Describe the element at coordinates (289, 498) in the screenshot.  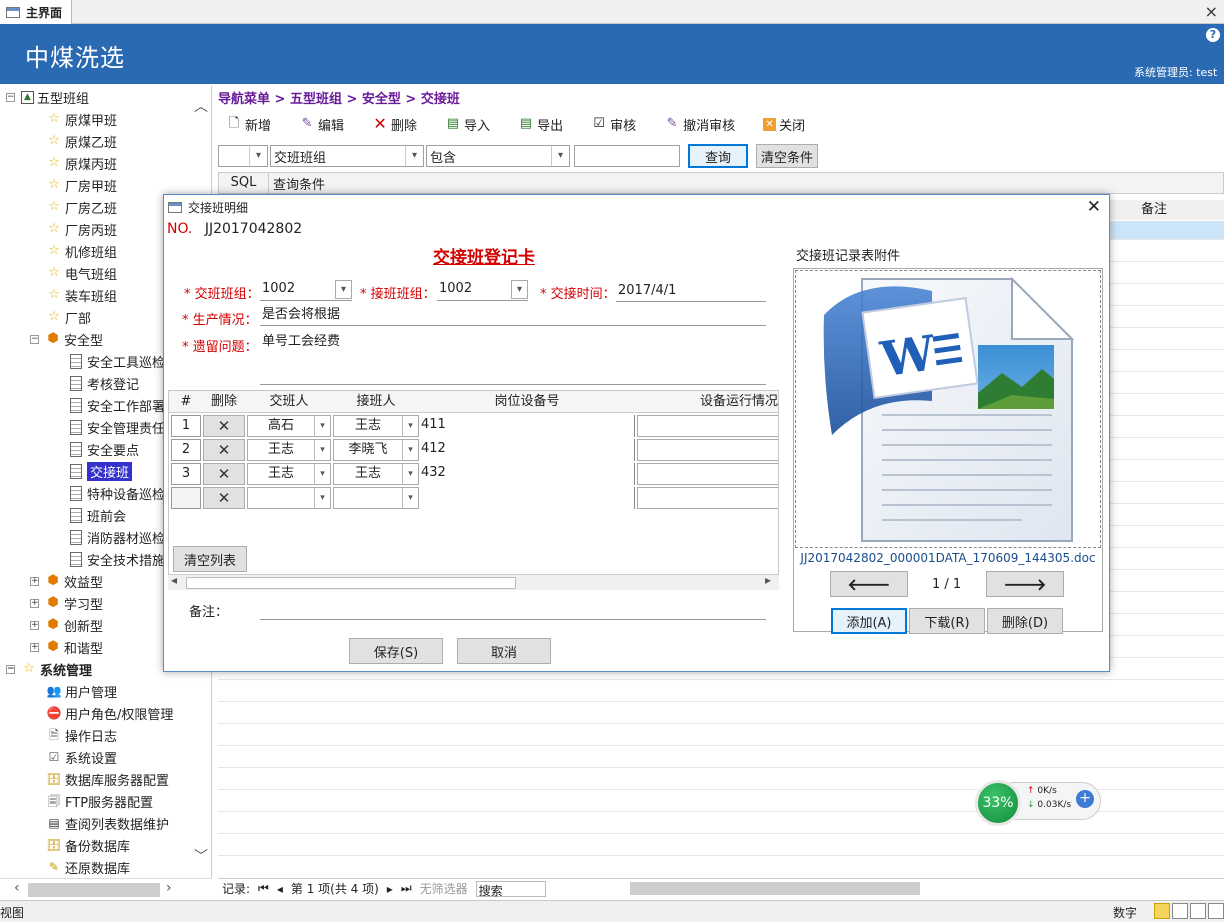
I see `giver-select: ▾` at that location.